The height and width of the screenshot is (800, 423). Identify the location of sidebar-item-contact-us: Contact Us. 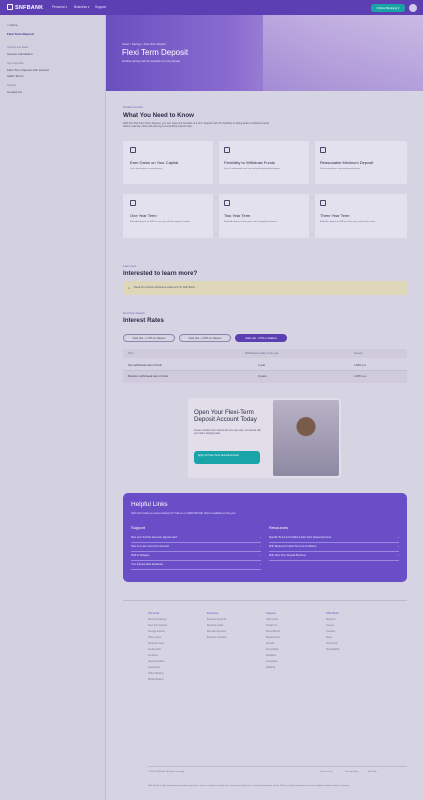
(14, 92).